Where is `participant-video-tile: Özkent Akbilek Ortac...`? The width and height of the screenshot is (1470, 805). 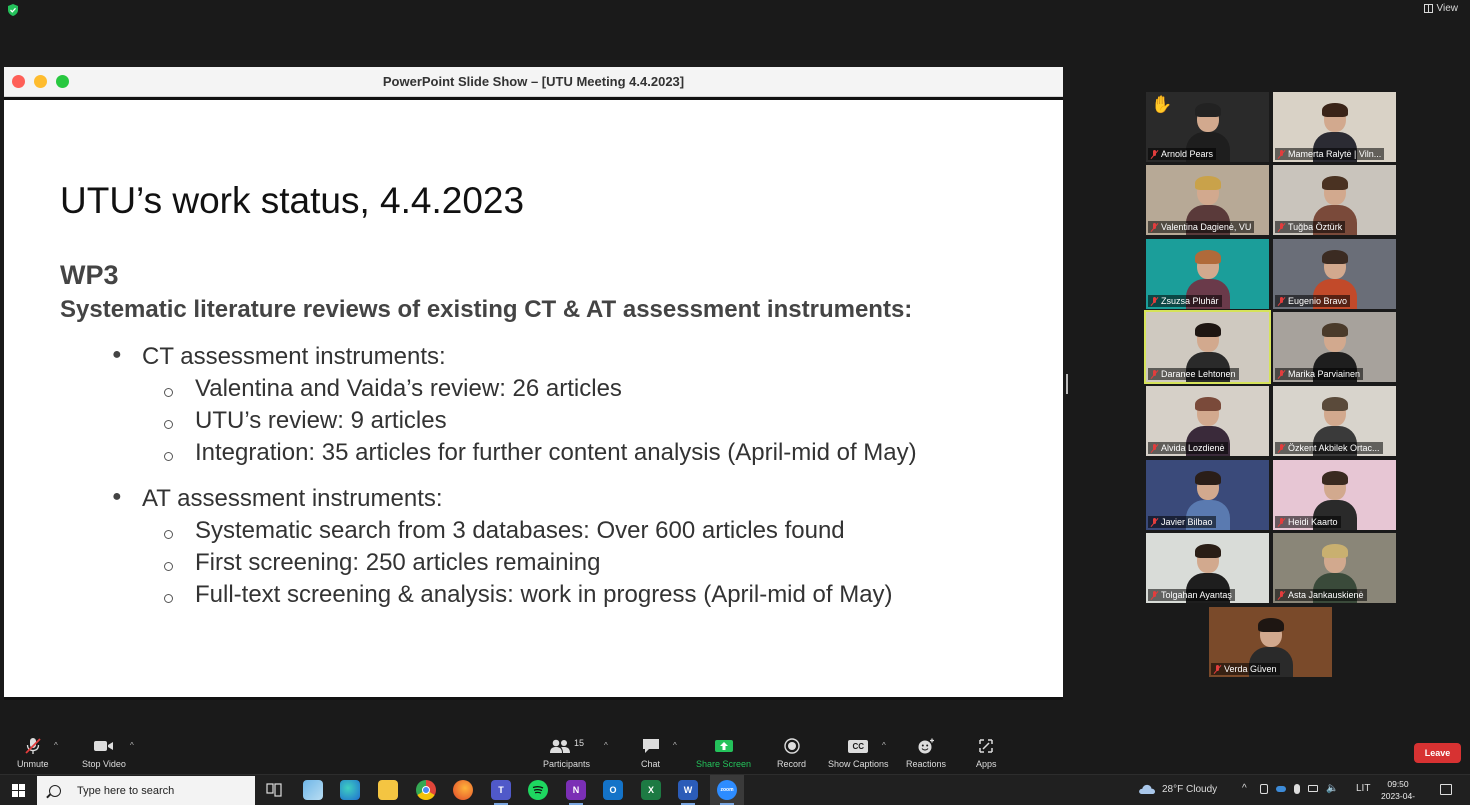
participant-video-tile: Özkent Akbilek Ortac... is located at coordinates (1334, 421).